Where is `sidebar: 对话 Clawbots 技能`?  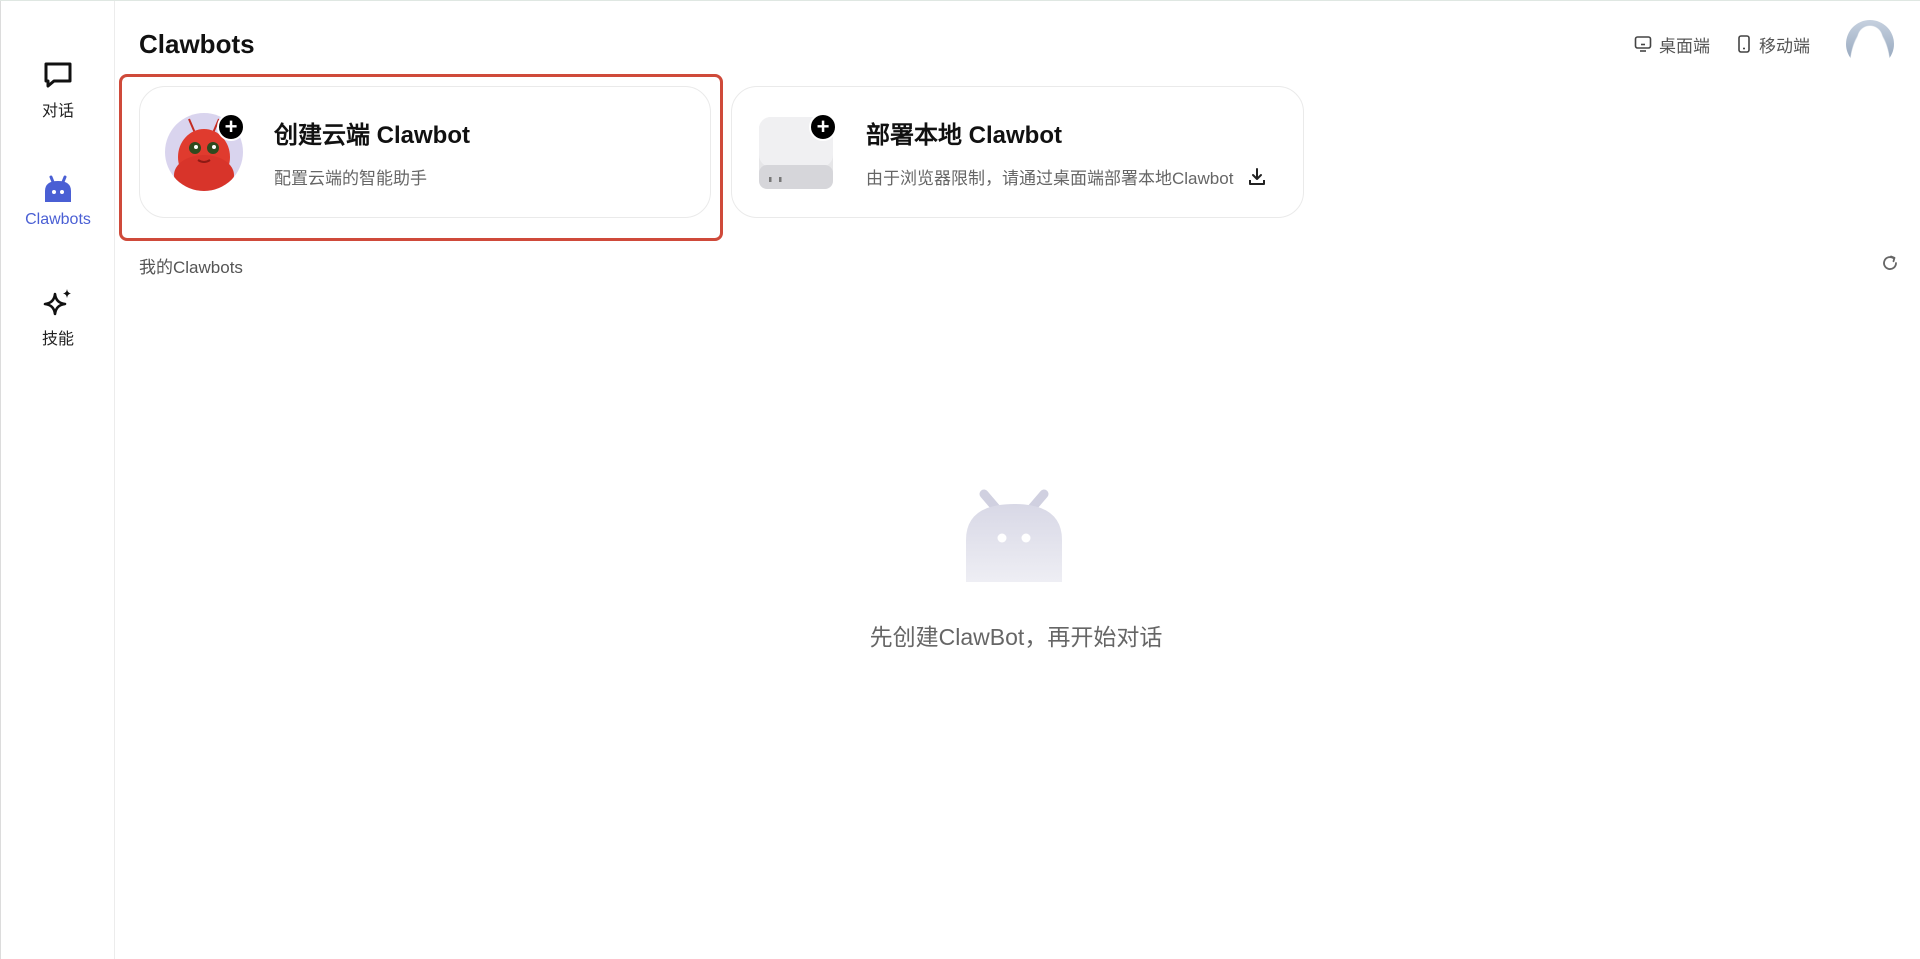
sidebar: 对话 Clawbots 技能 is located at coordinates (57, 480).